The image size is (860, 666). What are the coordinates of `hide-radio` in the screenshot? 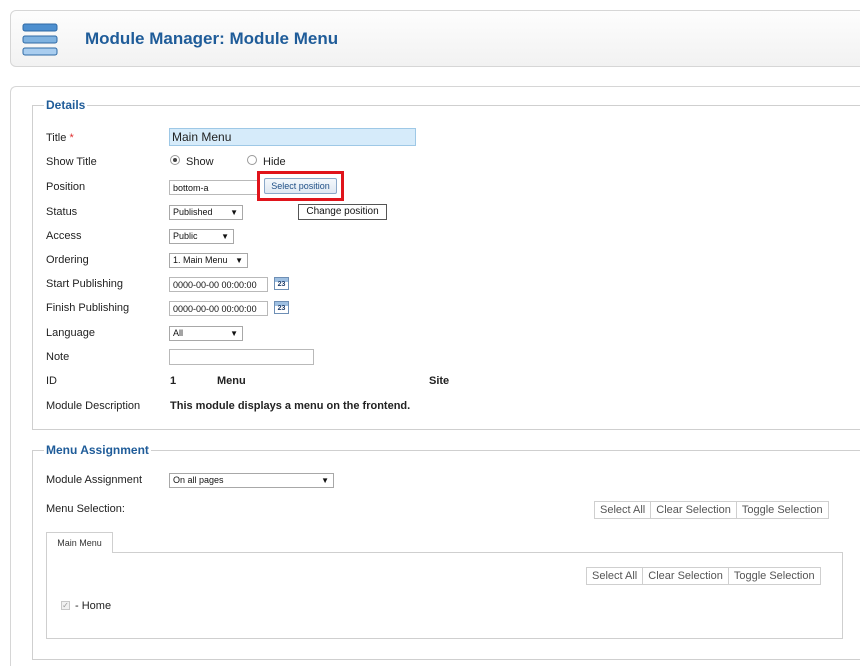 It's located at (252, 160).